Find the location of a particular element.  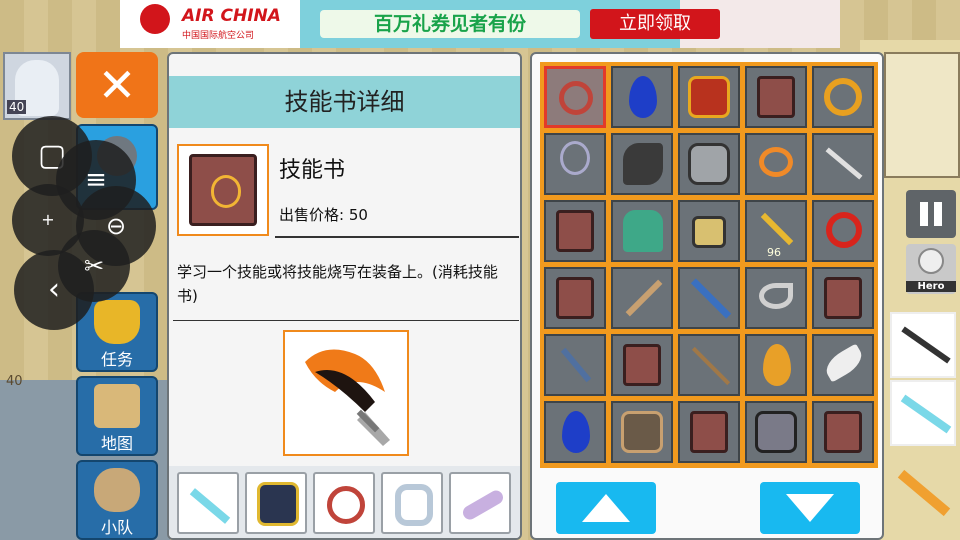

feather-charm-icon is located at coordinates (483, 505).